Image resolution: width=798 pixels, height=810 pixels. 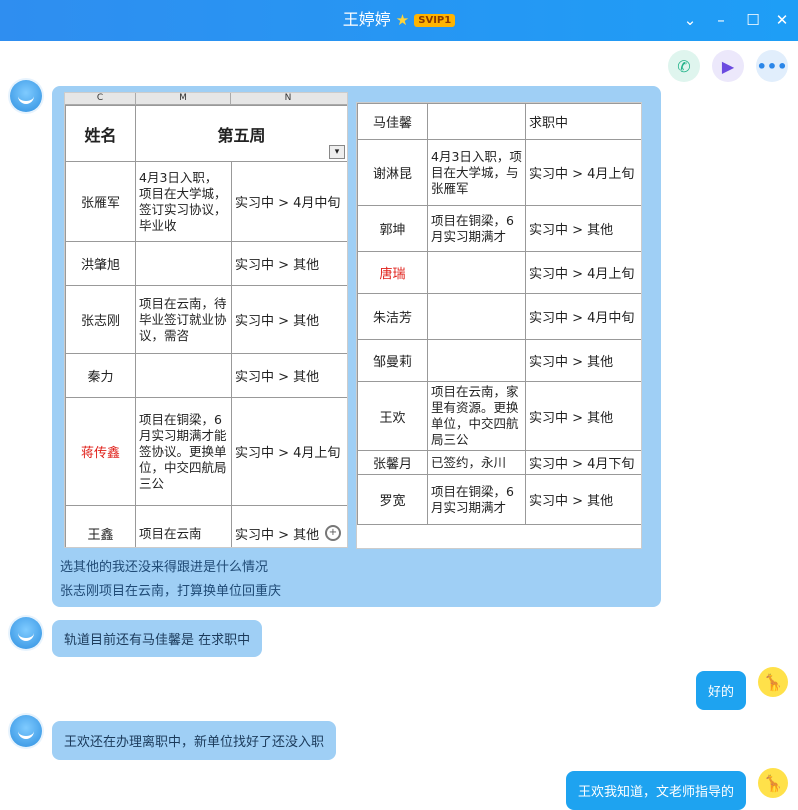 What do you see at coordinates (100, 133) in the screenshot?
I see `header-name: 姓名` at bounding box center [100, 133].